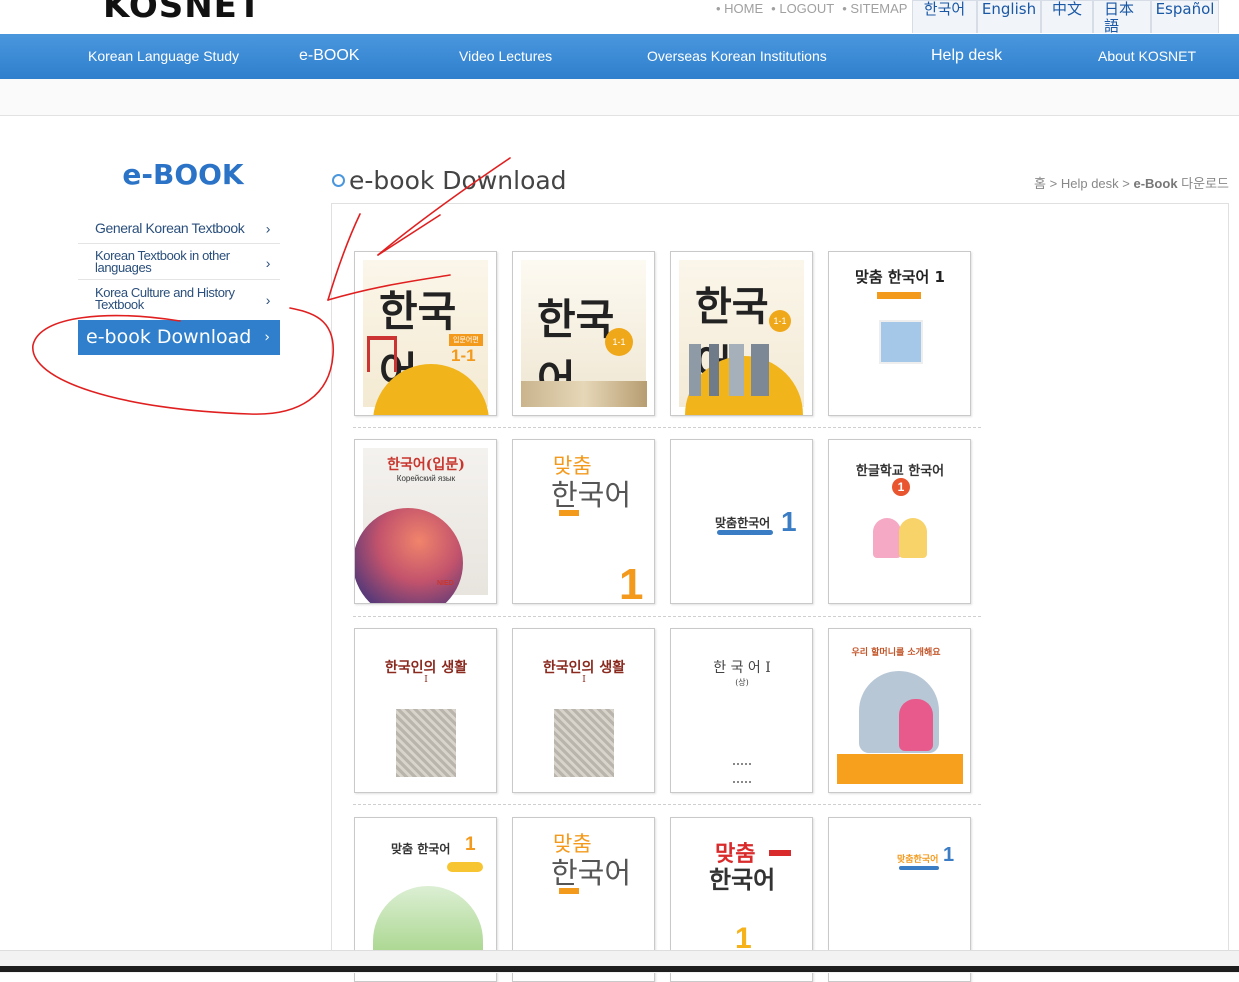 This screenshot has height=982, width=1239. Describe the element at coordinates (425, 333) in the screenshot. I see `book-cover-1: 한국어 입문어편 1-1` at that location.